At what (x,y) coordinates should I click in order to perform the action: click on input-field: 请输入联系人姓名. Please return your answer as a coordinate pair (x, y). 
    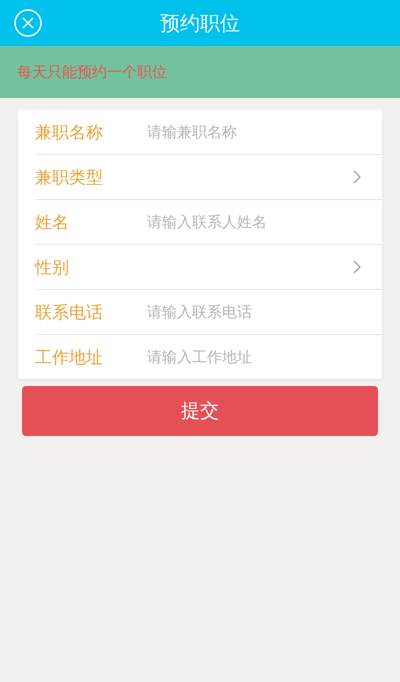
    Looking at the image, I should click on (264, 222).